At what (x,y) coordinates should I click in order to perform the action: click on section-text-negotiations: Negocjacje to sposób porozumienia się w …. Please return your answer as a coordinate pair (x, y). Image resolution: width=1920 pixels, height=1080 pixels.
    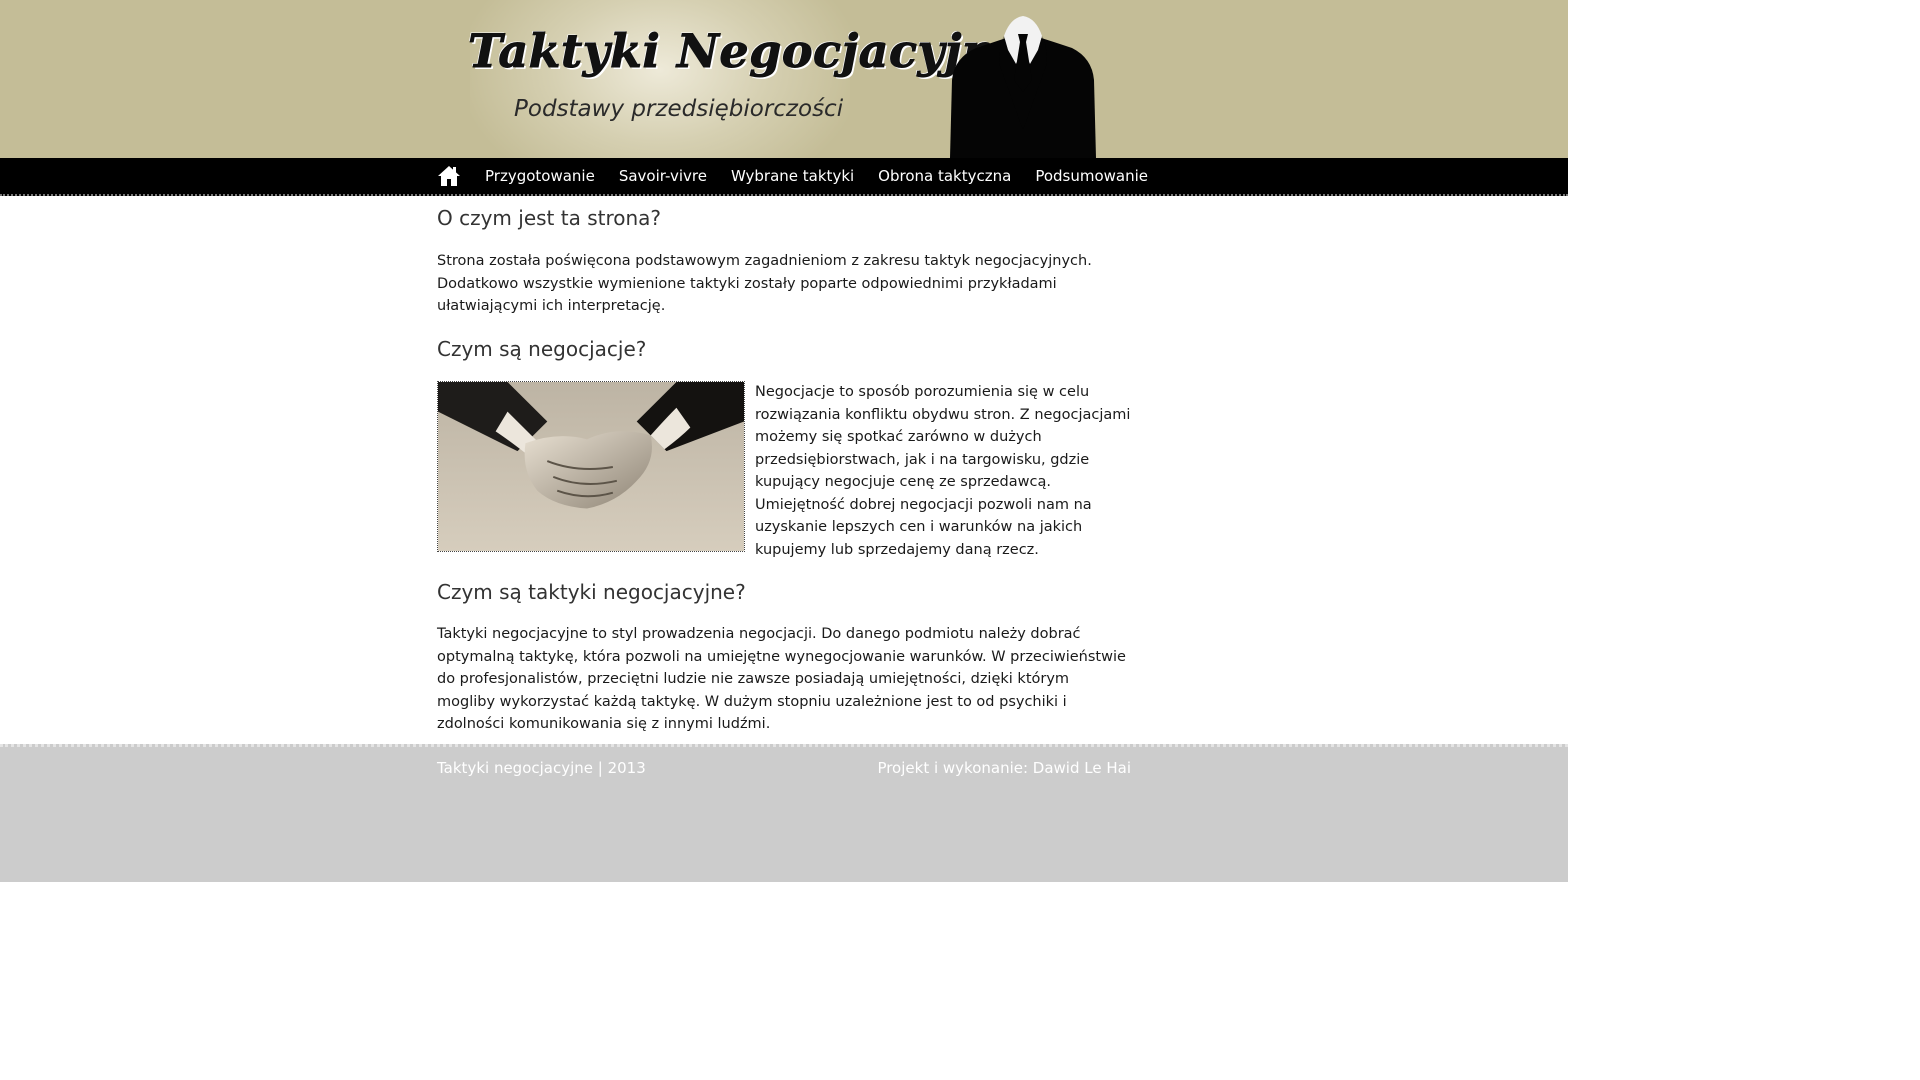
    Looking at the image, I should click on (943, 471).